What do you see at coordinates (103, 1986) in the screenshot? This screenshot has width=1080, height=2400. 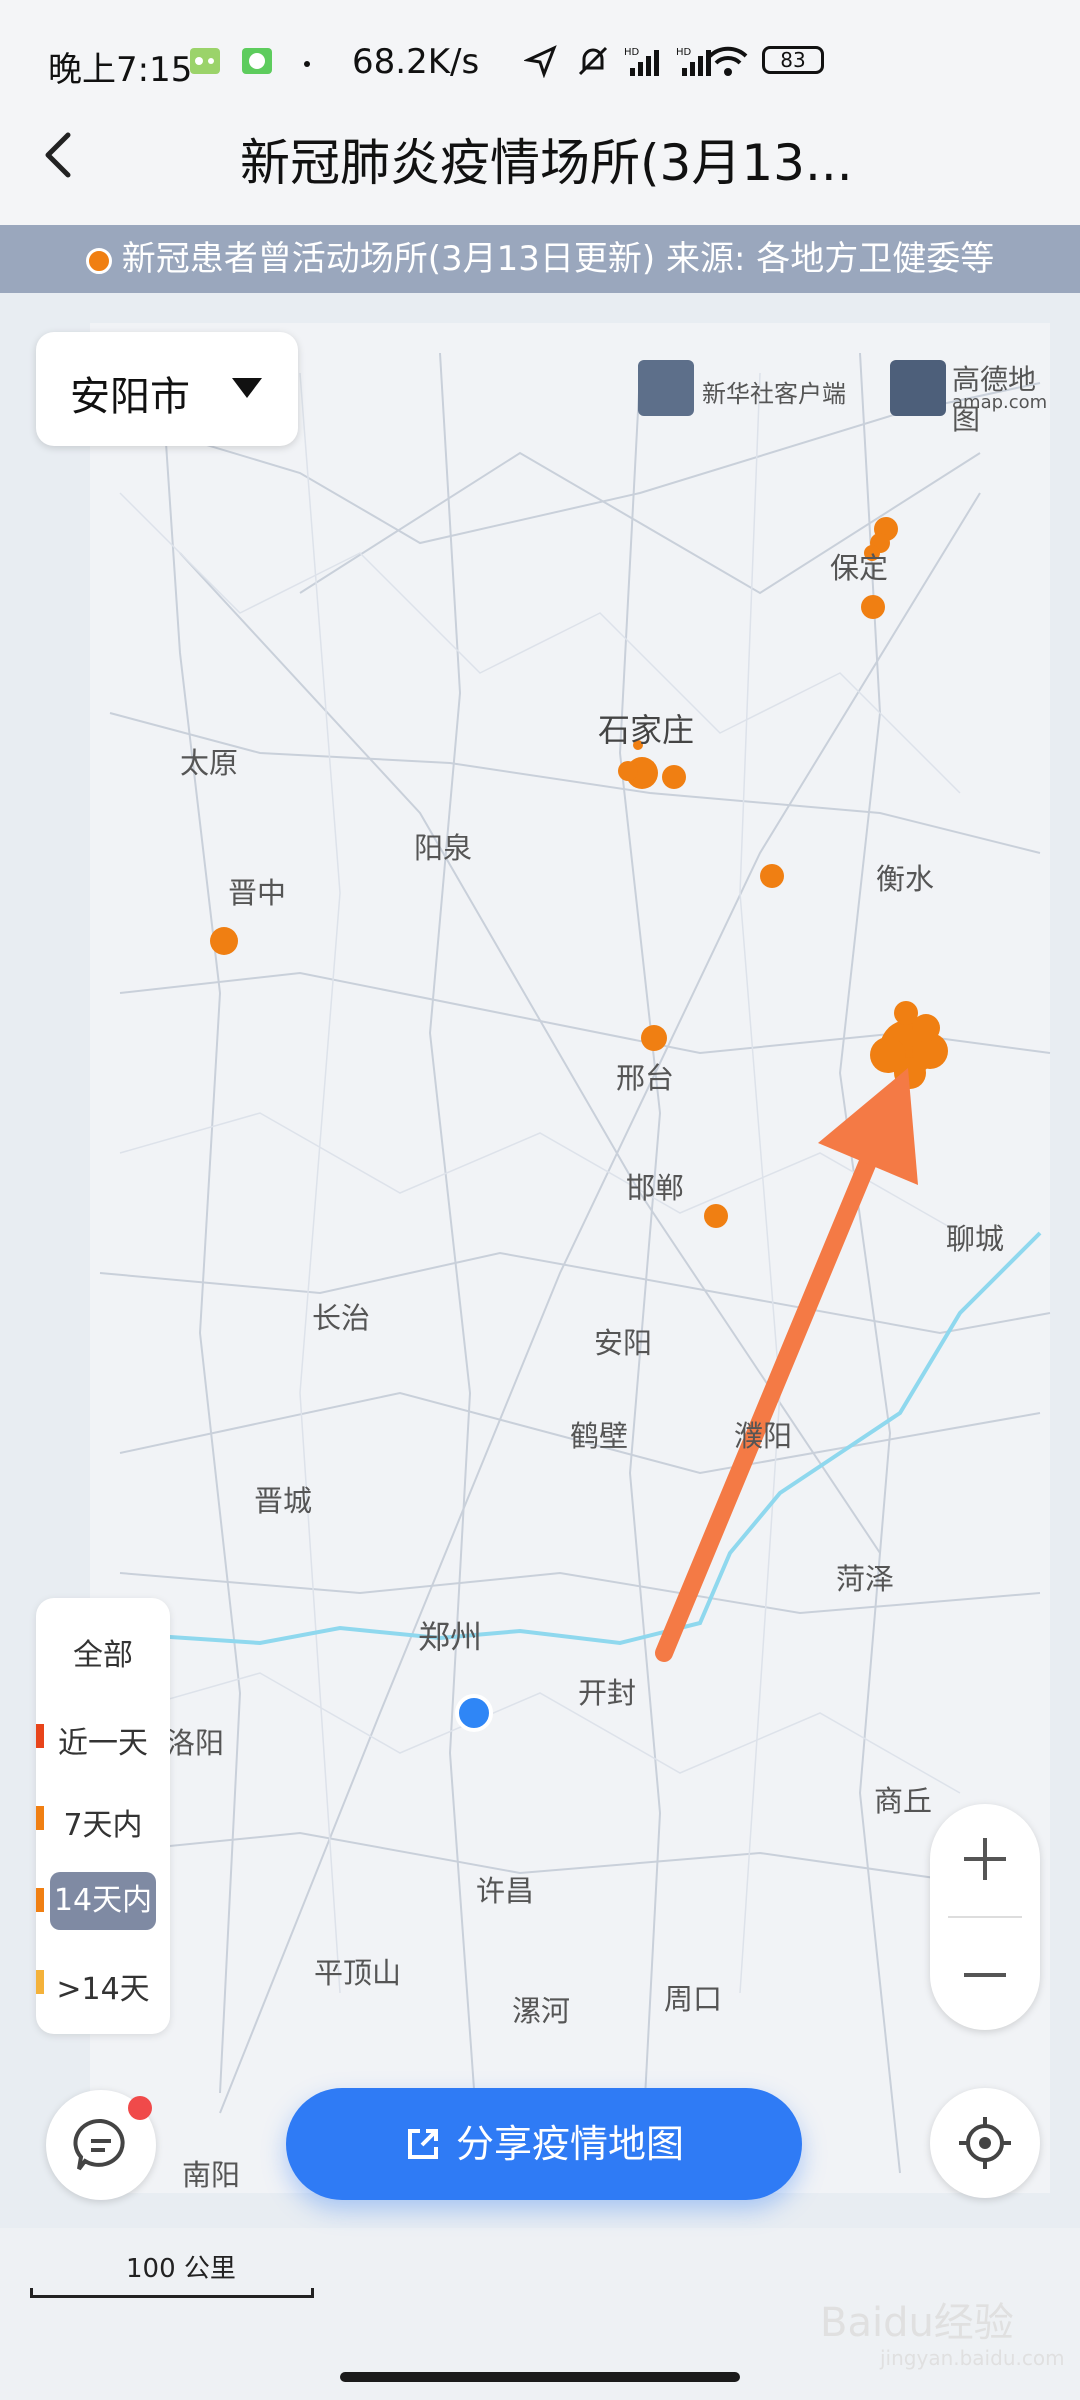 I see `filter-over-14days: >14天` at bounding box center [103, 1986].